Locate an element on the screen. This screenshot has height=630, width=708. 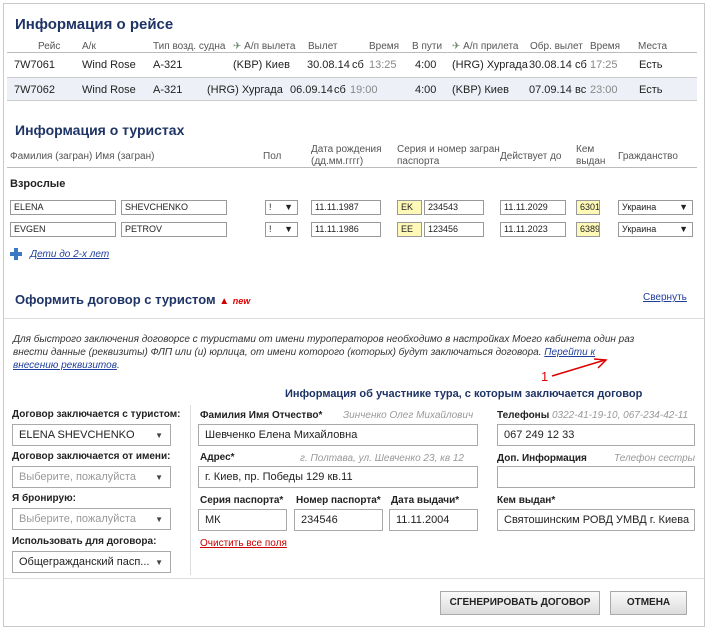
return-date: 30.08.14 is located at coordinates (550, 65).